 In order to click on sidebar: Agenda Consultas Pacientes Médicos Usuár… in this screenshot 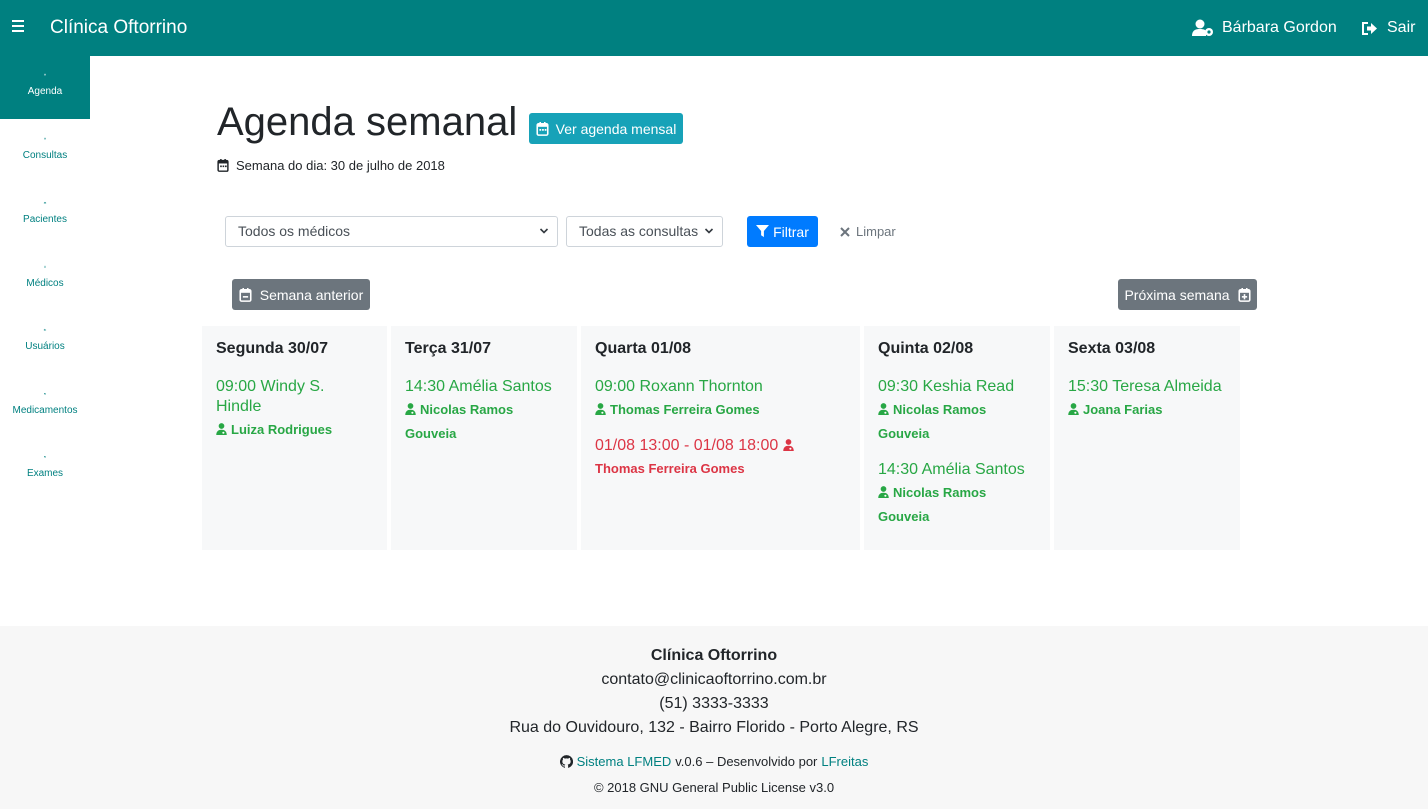, I will do `click(45, 341)`.